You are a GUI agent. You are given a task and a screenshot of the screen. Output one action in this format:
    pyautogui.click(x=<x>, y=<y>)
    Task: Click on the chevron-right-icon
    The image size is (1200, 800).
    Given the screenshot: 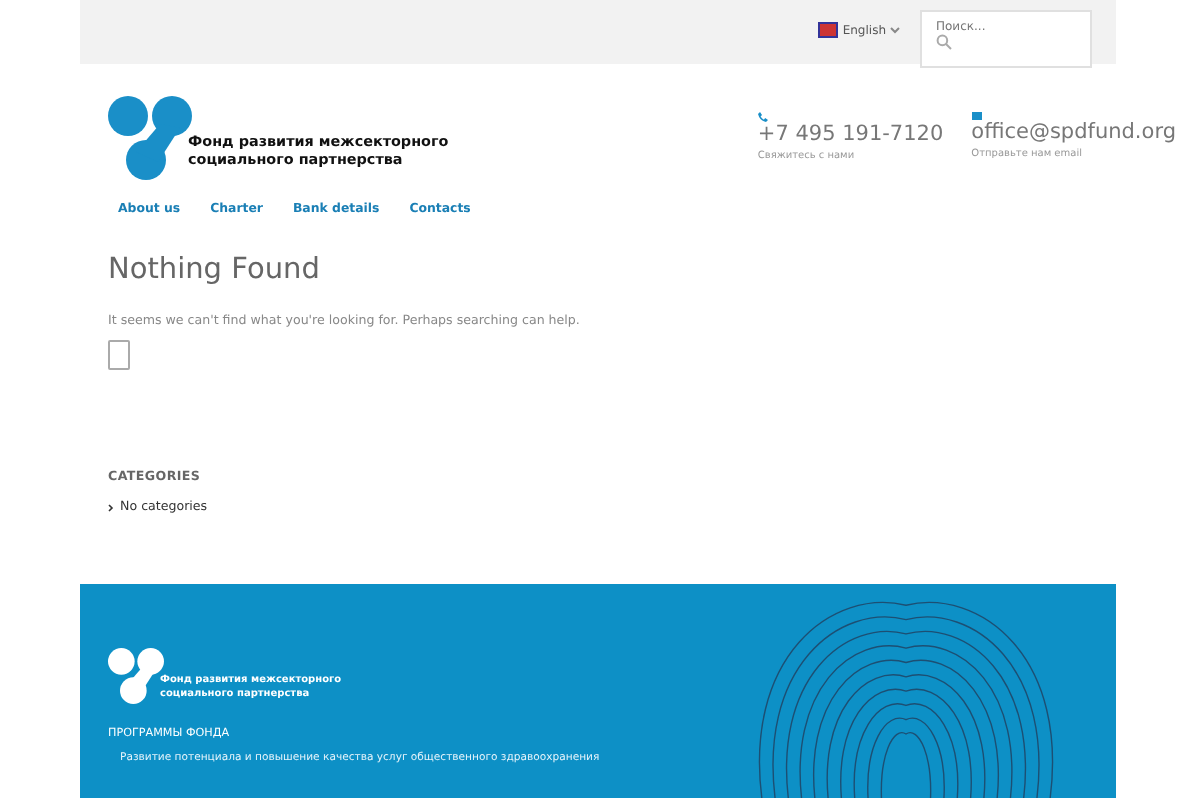 What is the action you would take?
    pyautogui.click(x=111, y=507)
    